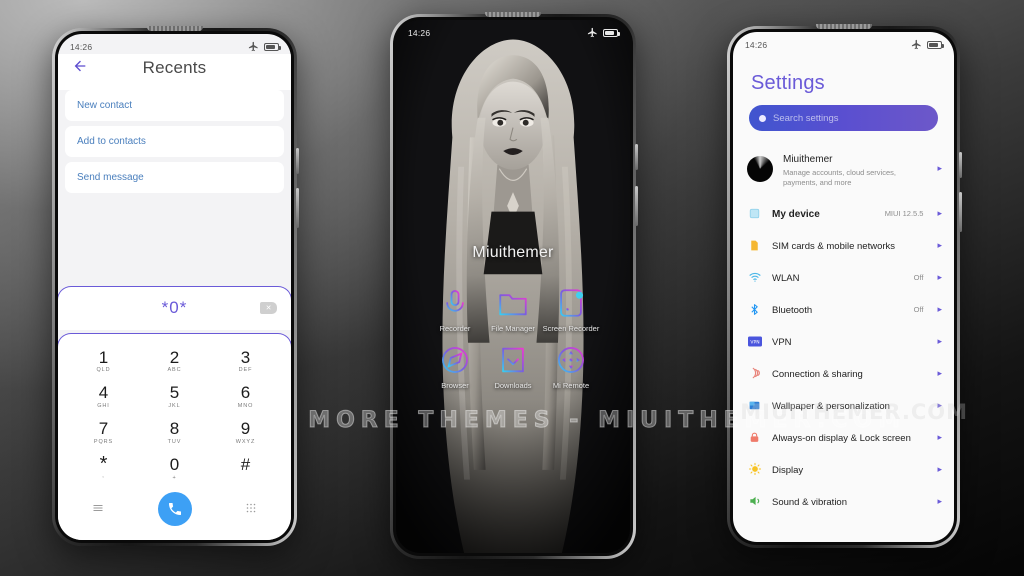 Image resolution: width=1024 pixels, height=576 pixels. Describe the element at coordinates (843, 469) in the screenshot. I see `settings-row-display: Display ▸` at that location.